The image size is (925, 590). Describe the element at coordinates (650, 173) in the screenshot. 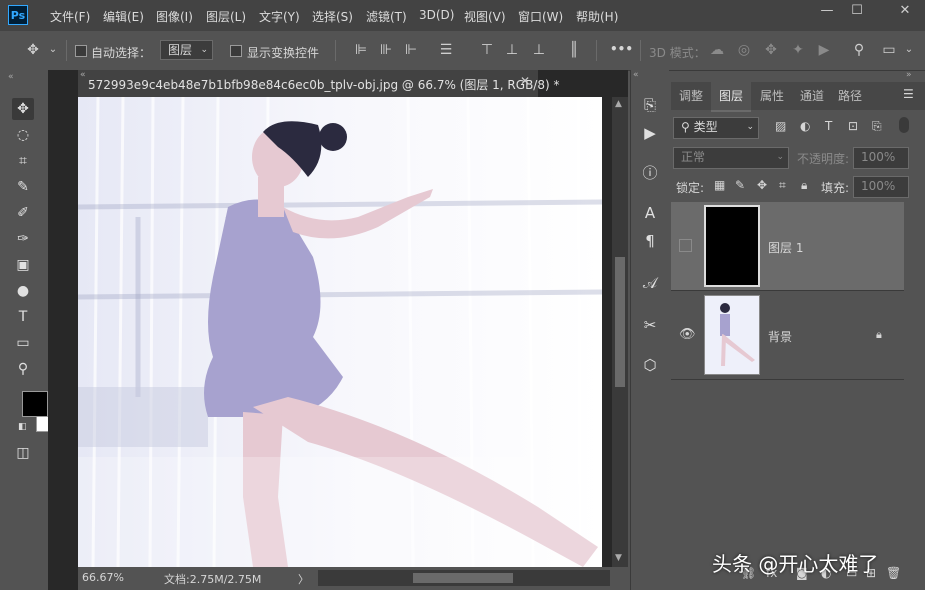

I see `info-panel-icon: ⓘ` at that location.